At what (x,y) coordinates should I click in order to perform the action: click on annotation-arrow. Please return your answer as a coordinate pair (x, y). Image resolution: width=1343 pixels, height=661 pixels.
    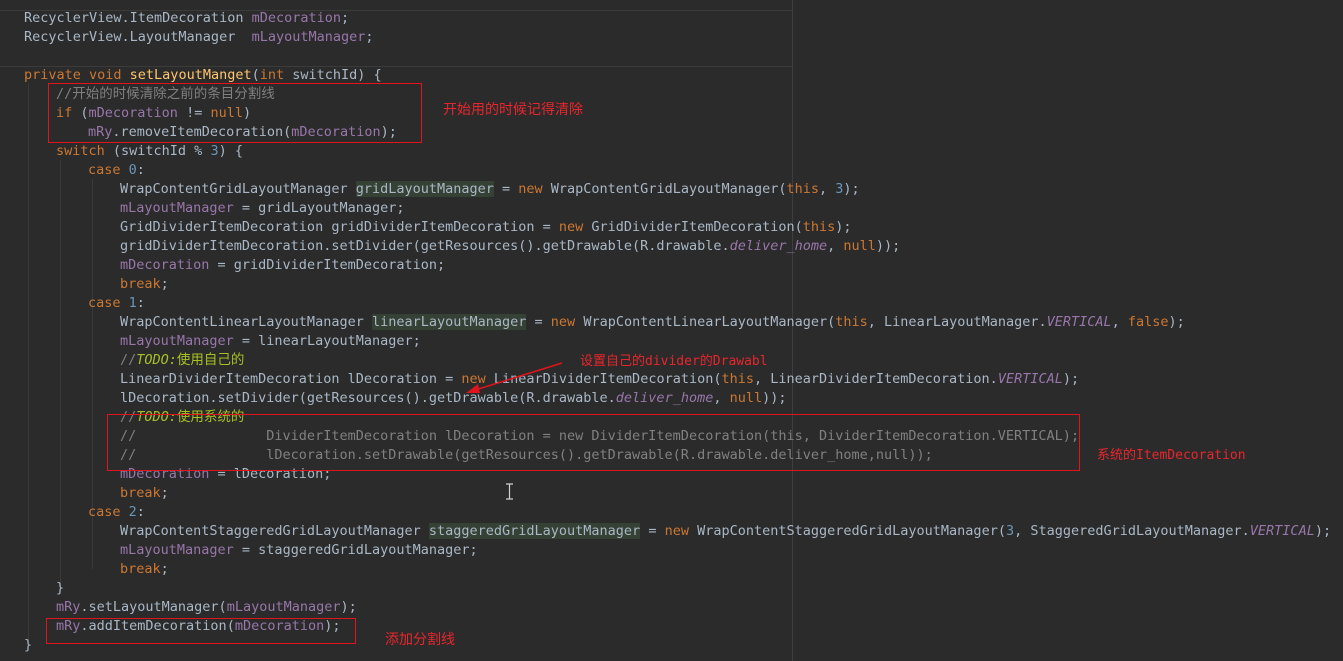
    Looking at the image, I should click on (514, 377).